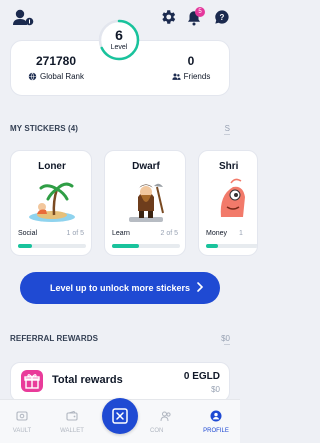 The width and height of the screenshot is (320, 443). Describe the element at coordinates (22, 416) in the screenshot. I see `vault-icon` at that location.